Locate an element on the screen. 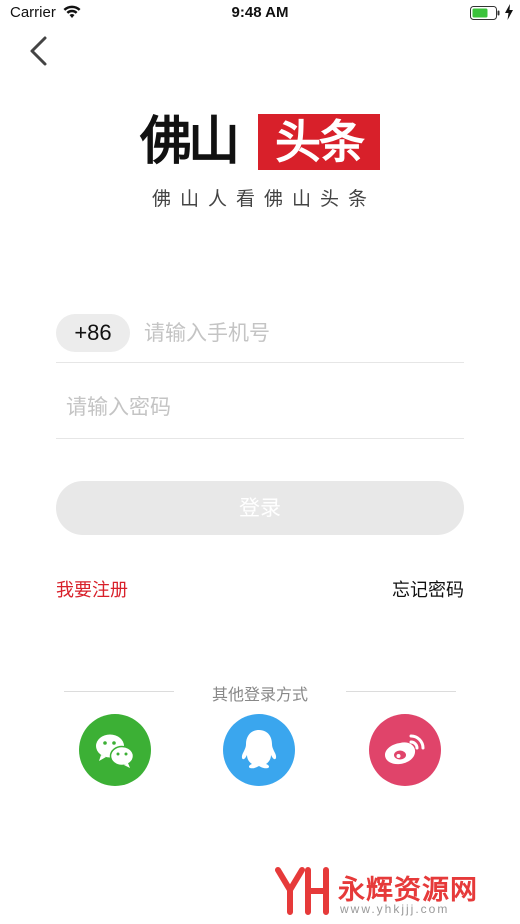  status-bar: Carrier 9:48 AM is located at coordinates (260, 14).